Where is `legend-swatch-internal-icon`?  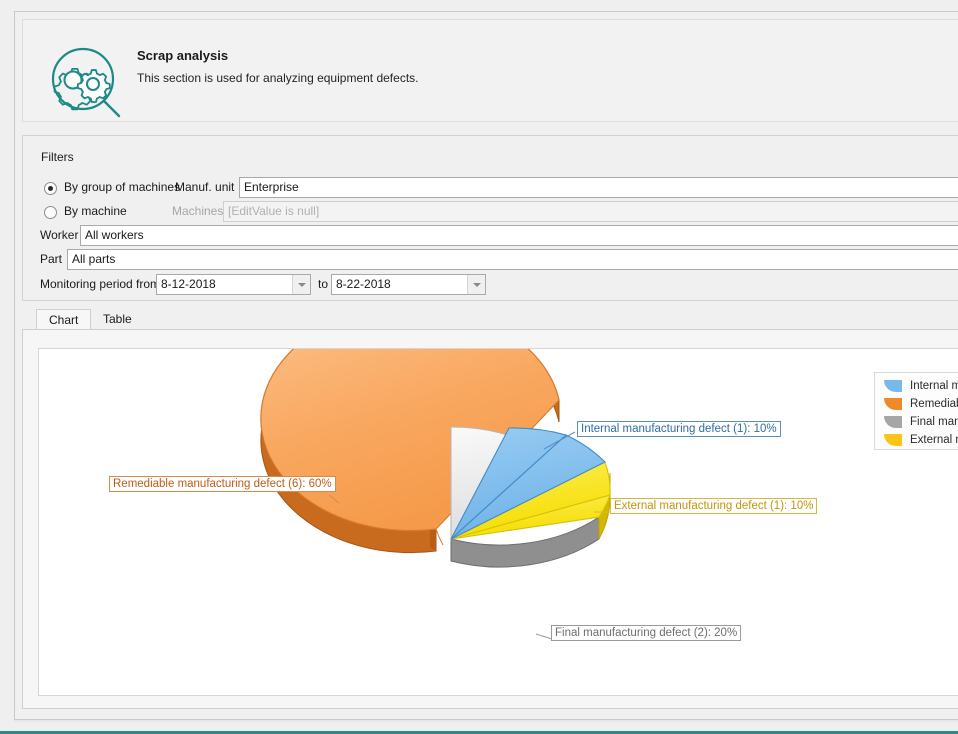
legend-swatch-internal-icon is located at coordinates (893, 386).